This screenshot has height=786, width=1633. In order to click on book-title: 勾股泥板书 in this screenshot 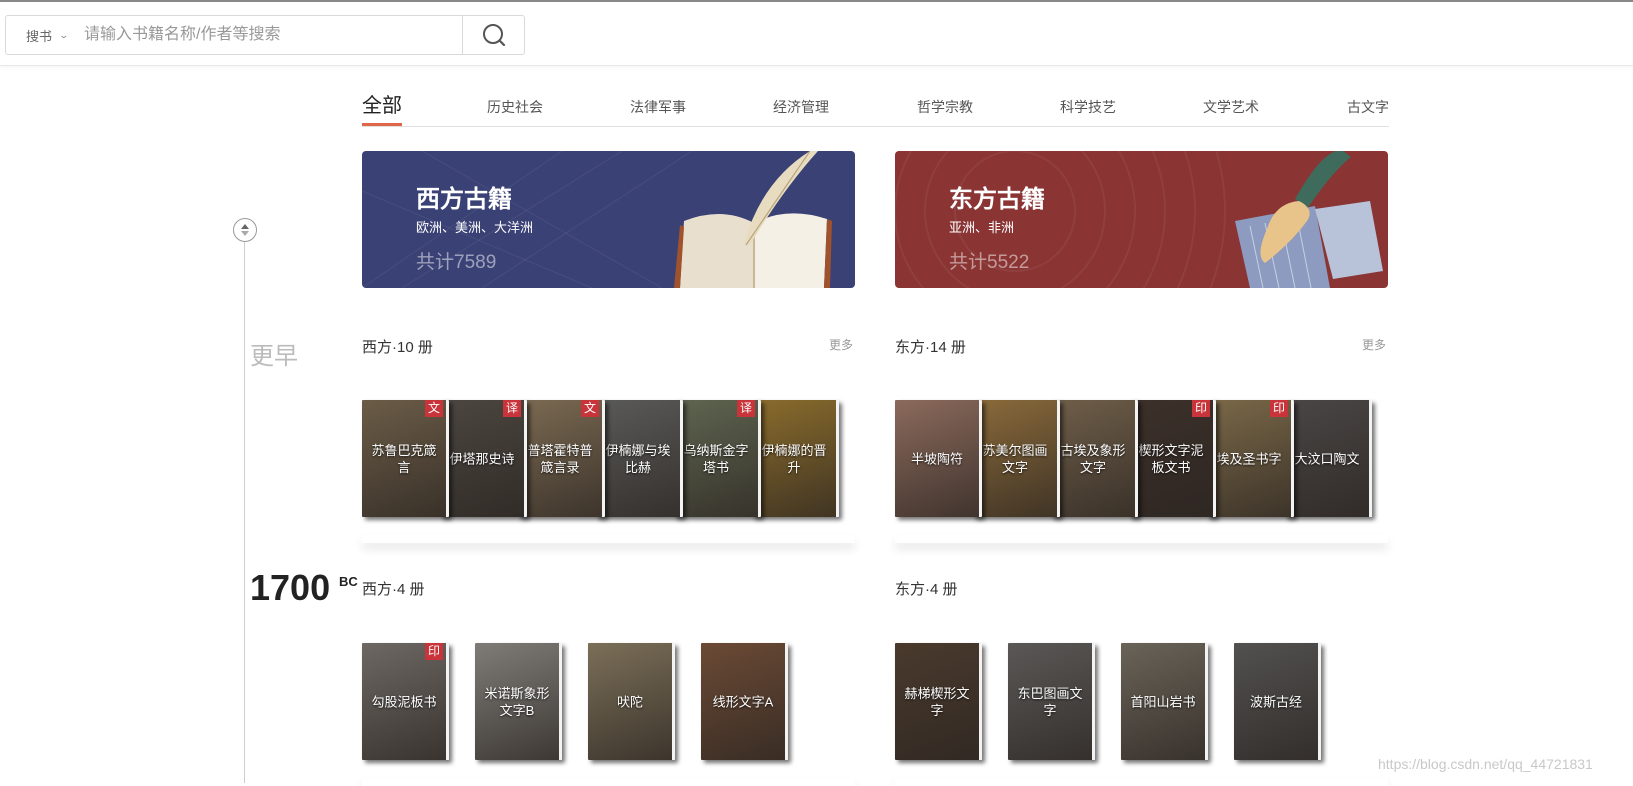, I will do `click(404, 701)`.